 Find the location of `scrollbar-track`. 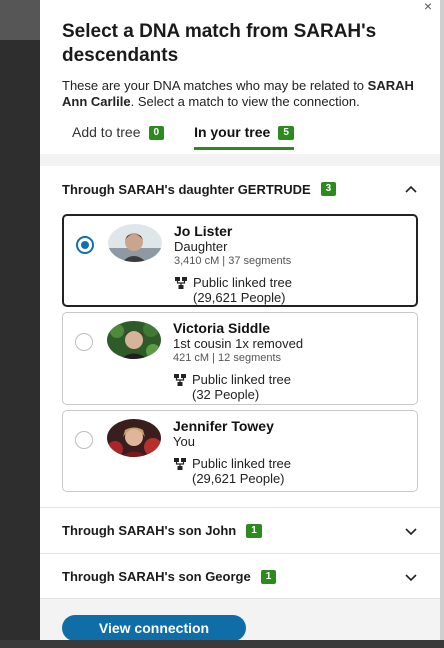

scrollbar-track is located at coordinates (442, 324).